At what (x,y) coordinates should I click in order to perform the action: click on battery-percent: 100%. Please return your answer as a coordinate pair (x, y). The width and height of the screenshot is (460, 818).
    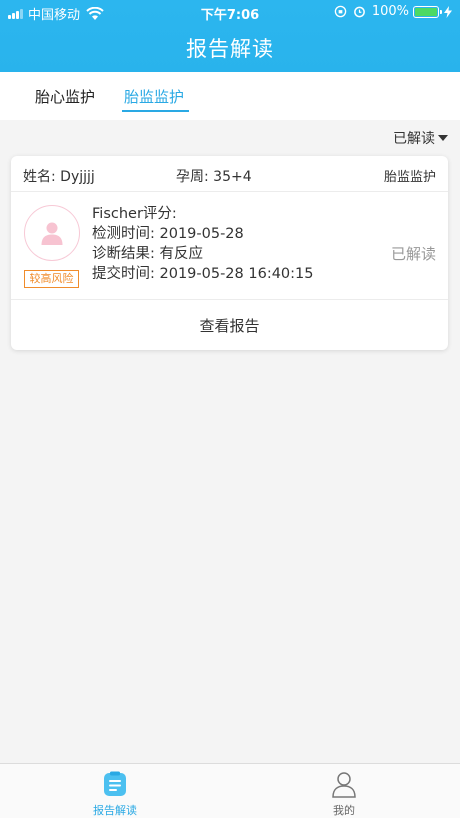
    Looking at the image, I should click on (390, 11).